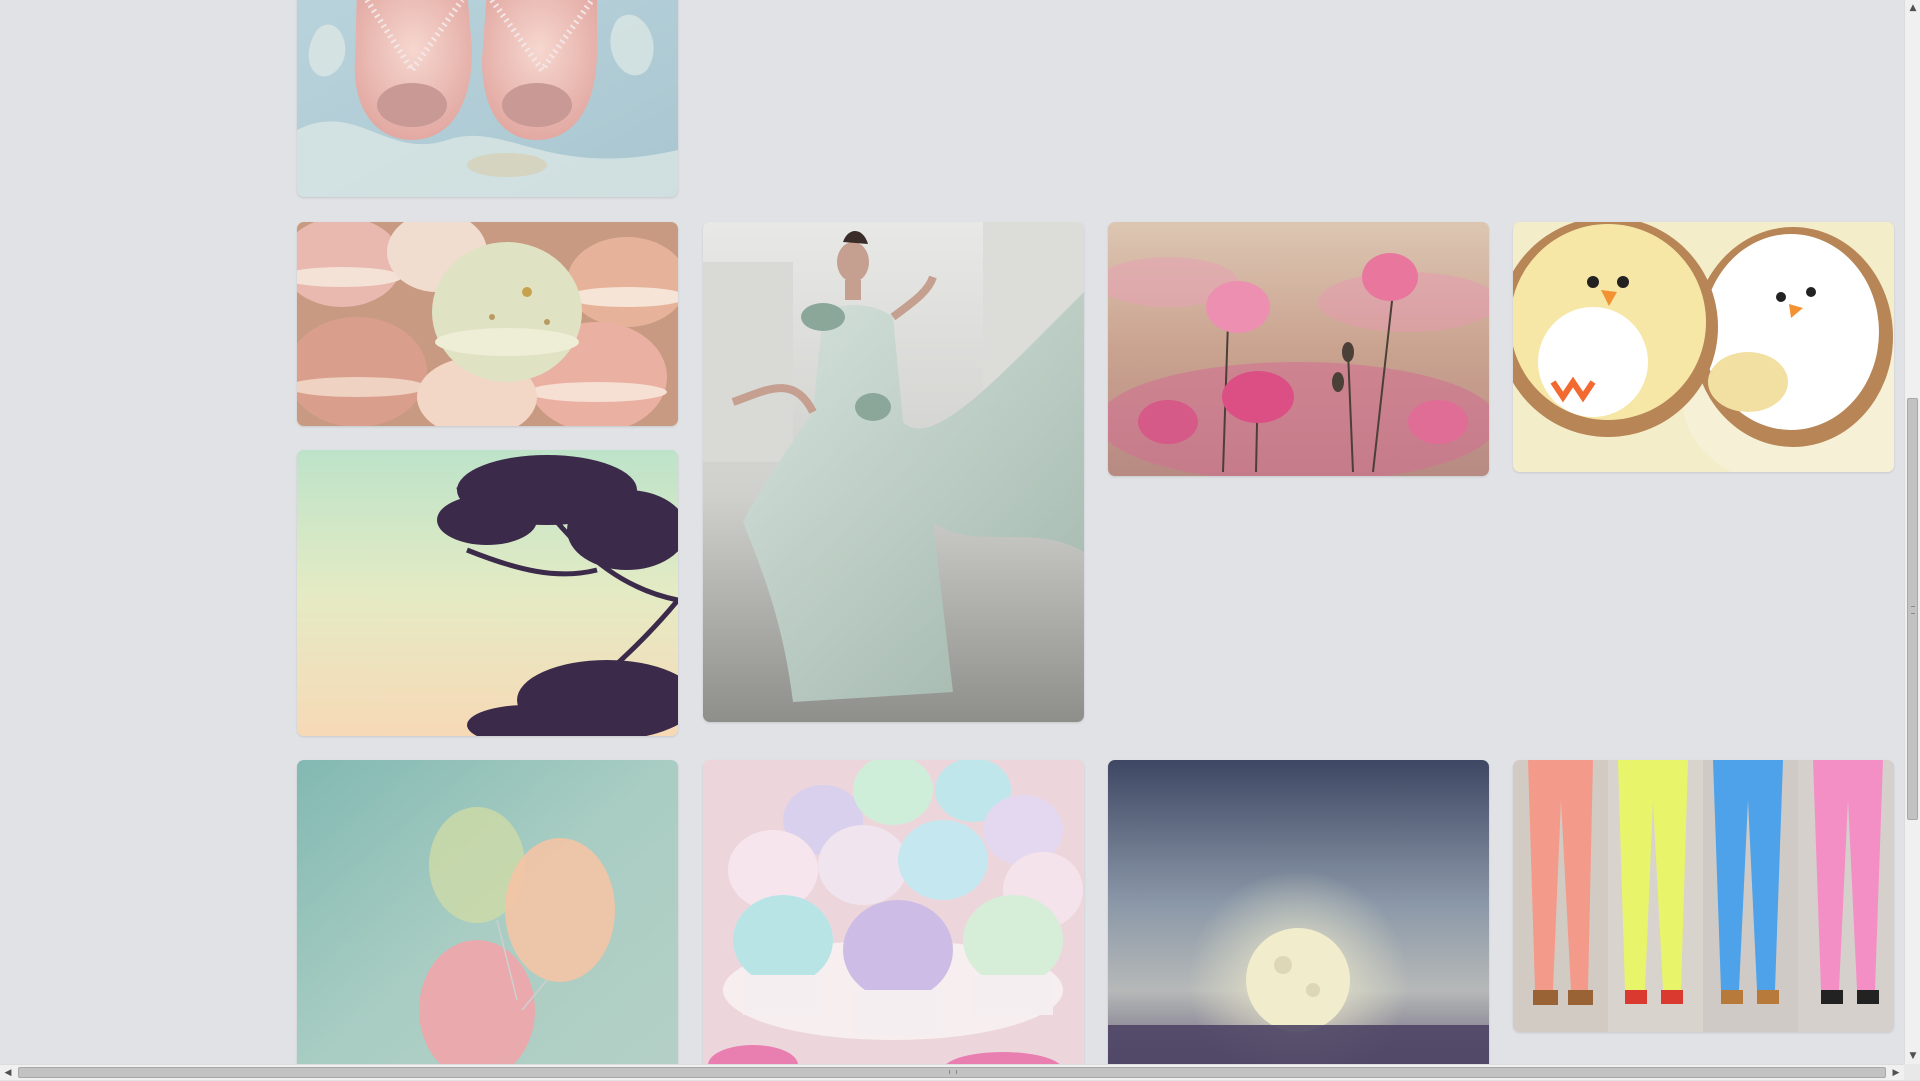  I want to click on macarons-image, so click(487, 324).